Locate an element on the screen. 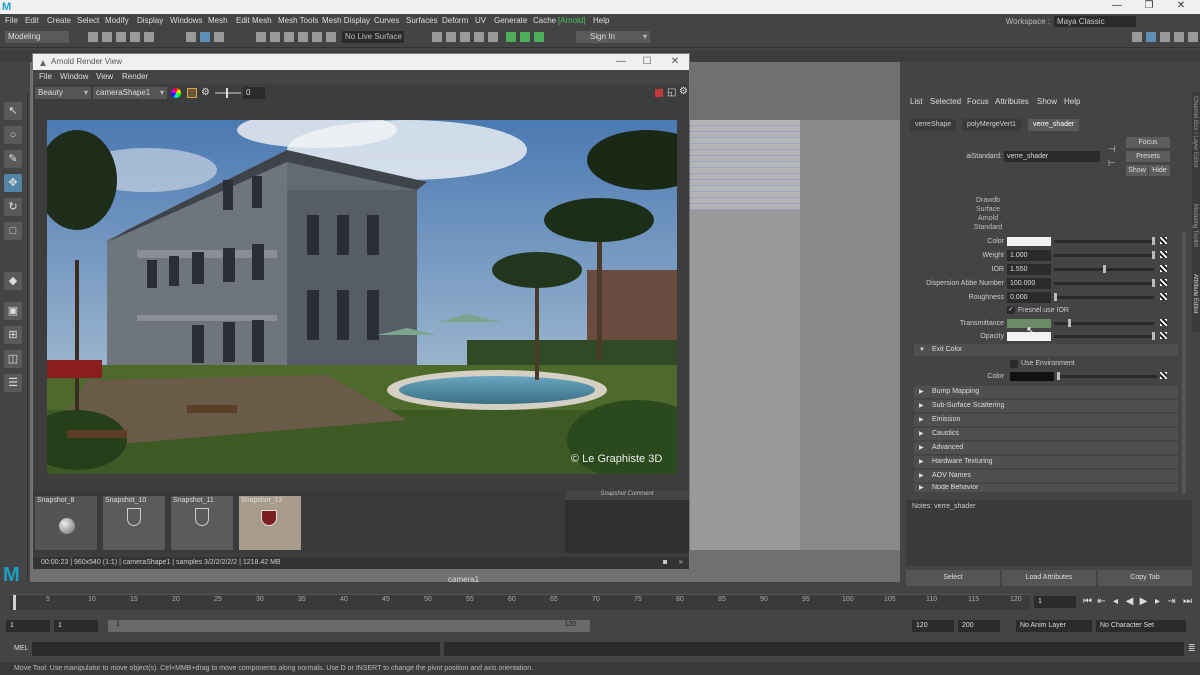  menu-help: Help is located at coordinates (601, 20).